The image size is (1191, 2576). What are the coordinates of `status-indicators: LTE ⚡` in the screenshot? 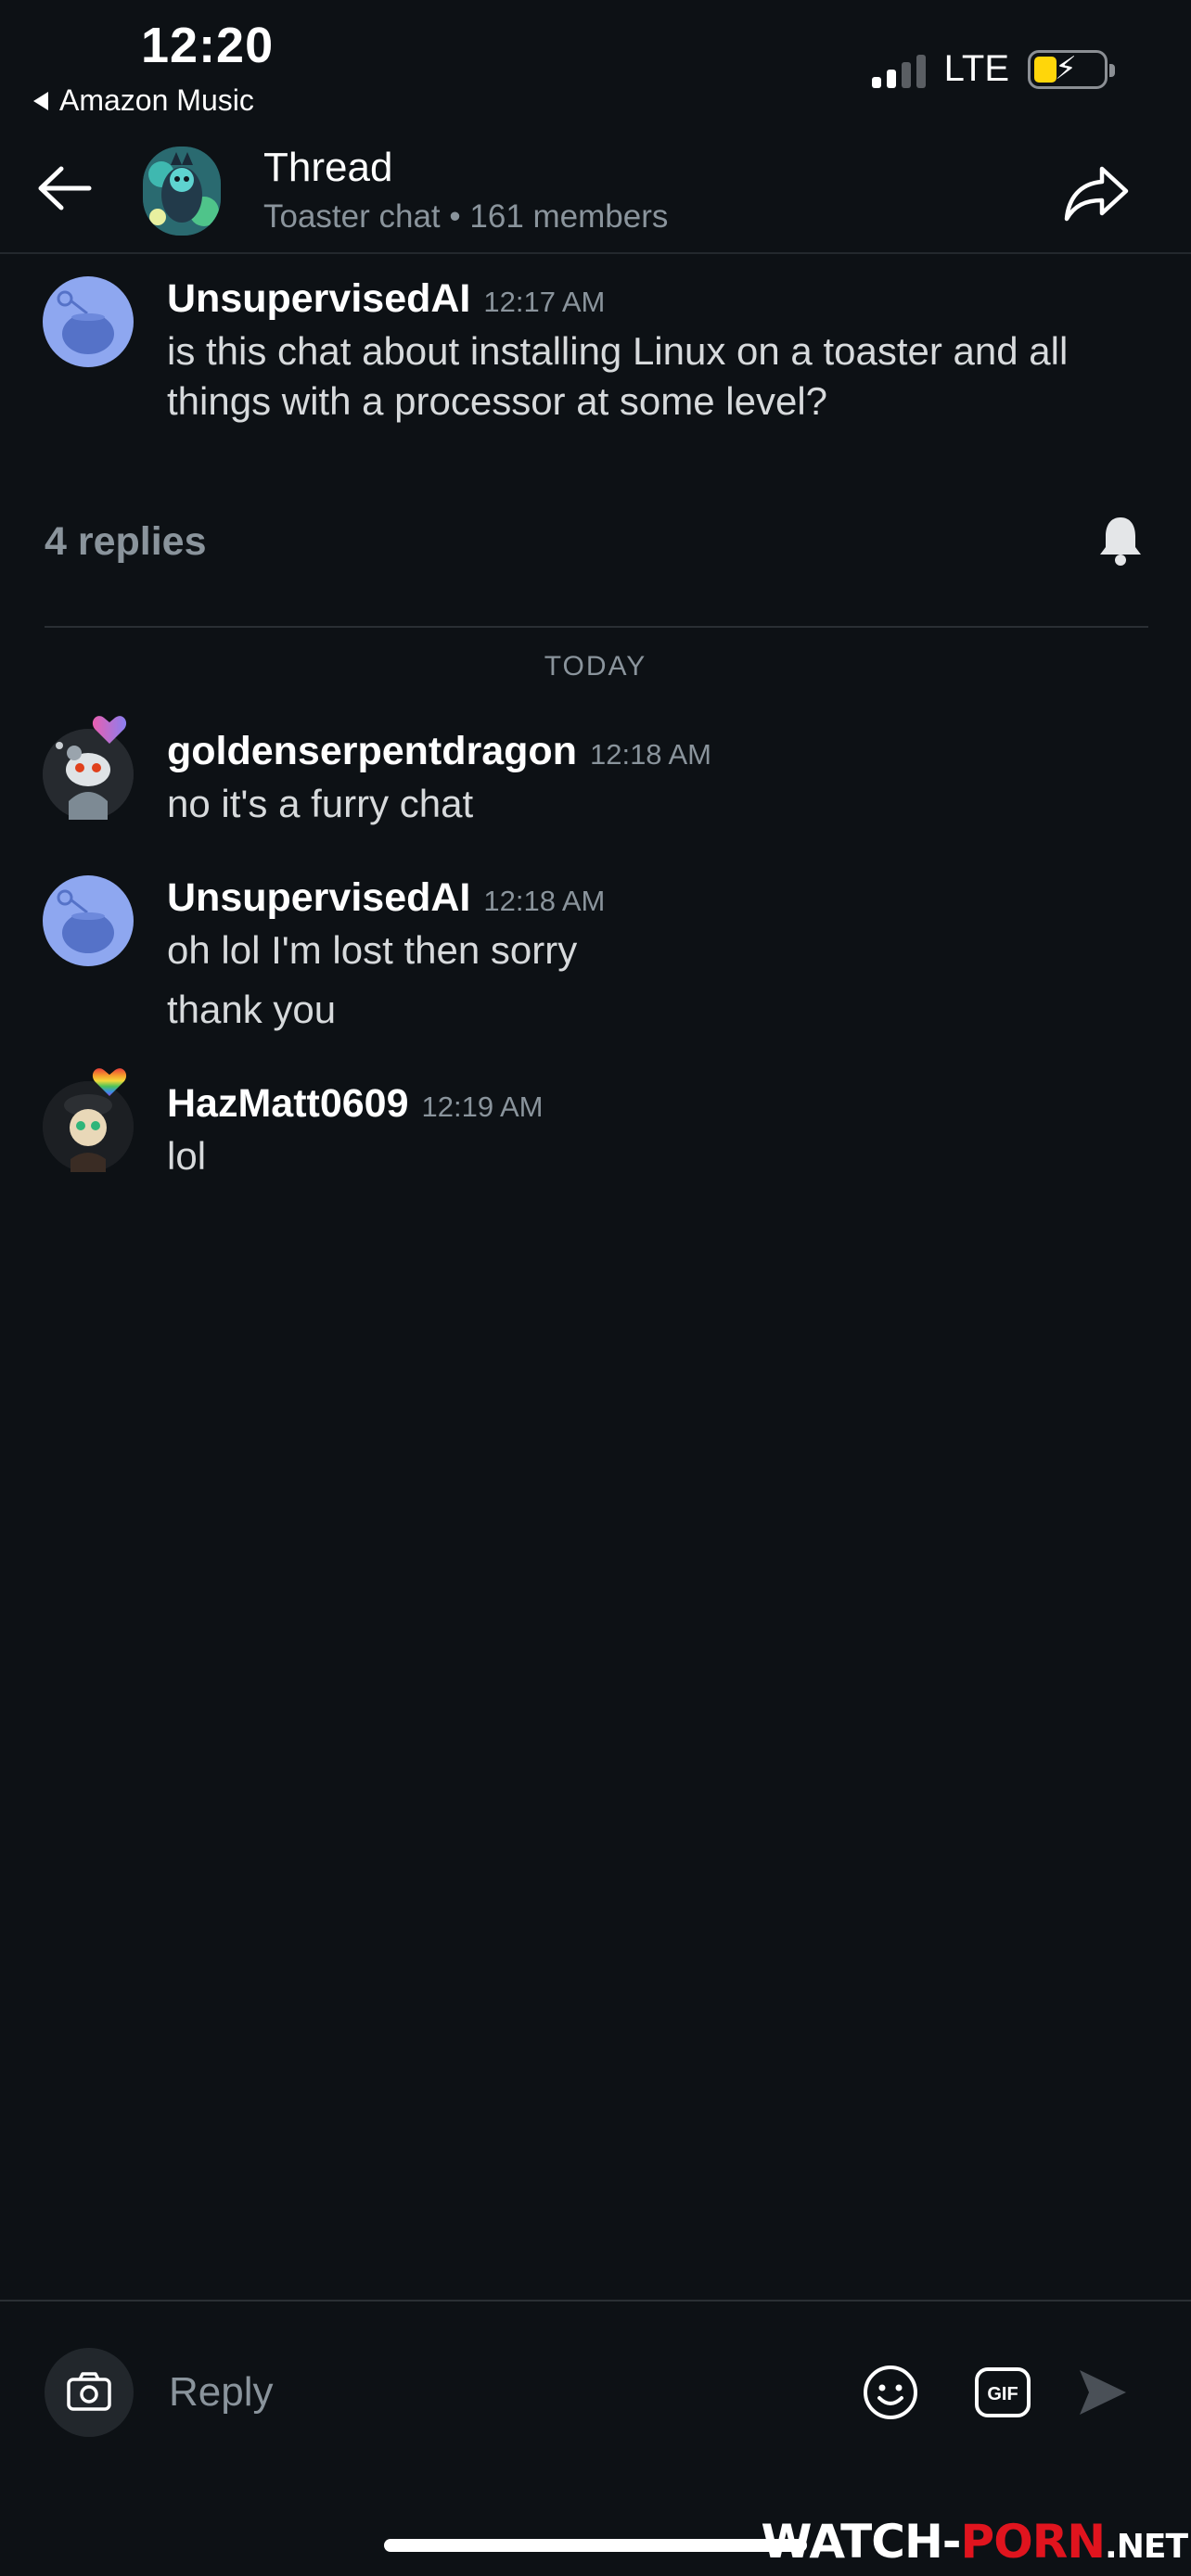 It's located at (993, 69).